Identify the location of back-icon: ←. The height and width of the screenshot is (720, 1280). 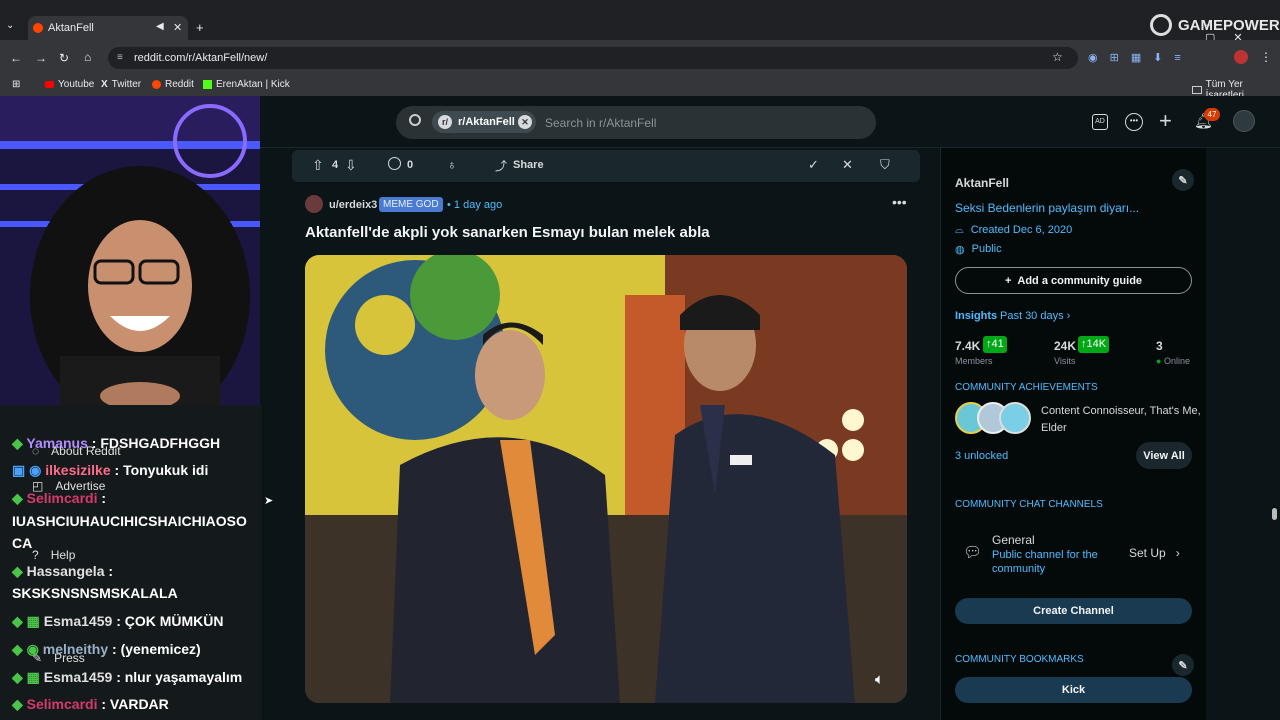
(16, 58).